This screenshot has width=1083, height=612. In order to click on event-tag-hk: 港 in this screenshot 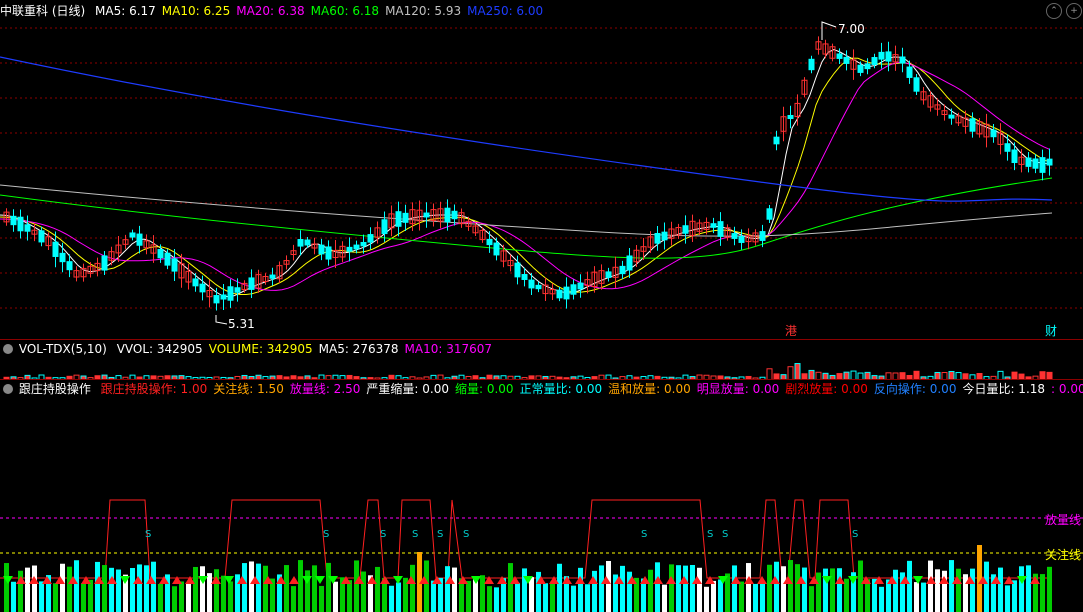, I will do `click(791, 331)`.